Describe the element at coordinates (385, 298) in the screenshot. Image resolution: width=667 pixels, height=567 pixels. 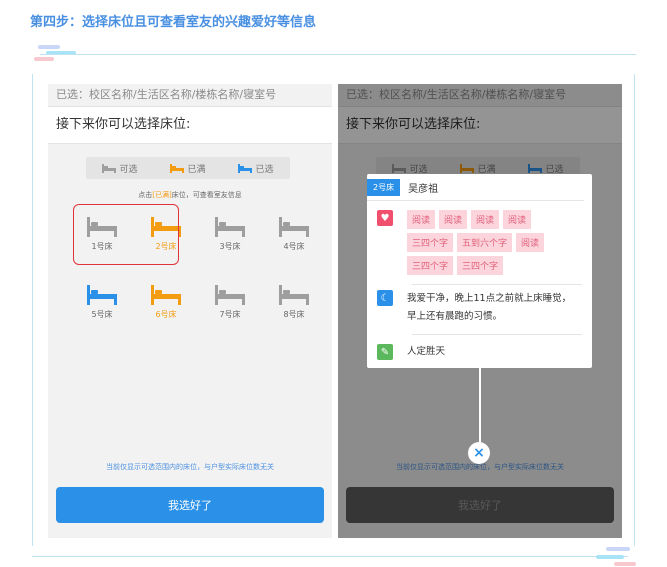
I see `moon-icon: ☾` at that location.